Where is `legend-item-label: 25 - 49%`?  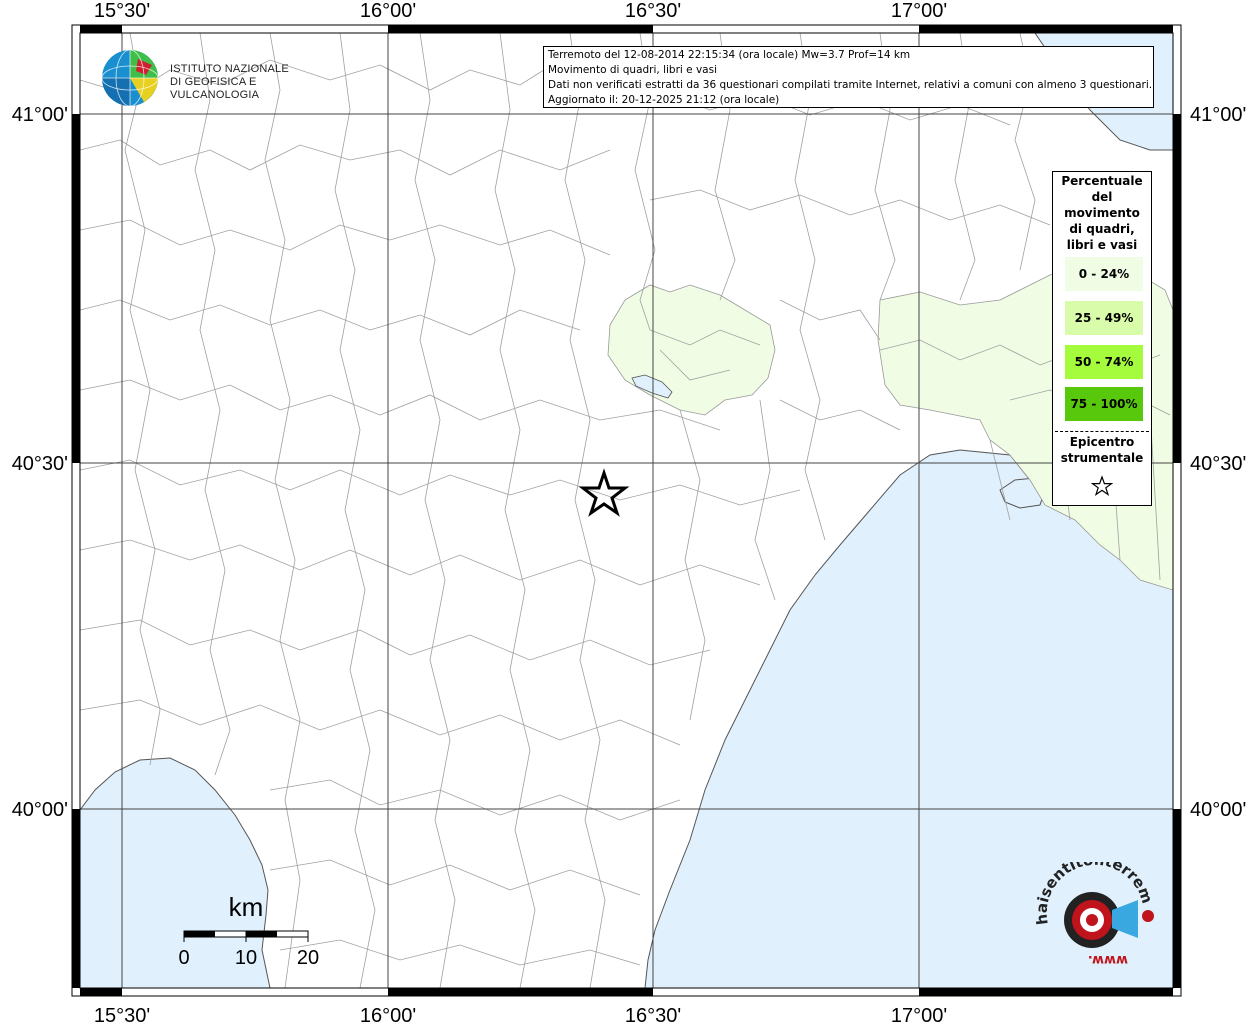 legend-item-label: 25 - 49% is located at coordinates (1104, 318).